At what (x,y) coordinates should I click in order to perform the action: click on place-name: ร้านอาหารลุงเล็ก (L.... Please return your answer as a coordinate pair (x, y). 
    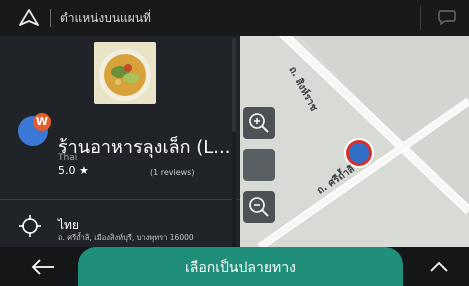
    Looking at the image, I should click on (144, 147).